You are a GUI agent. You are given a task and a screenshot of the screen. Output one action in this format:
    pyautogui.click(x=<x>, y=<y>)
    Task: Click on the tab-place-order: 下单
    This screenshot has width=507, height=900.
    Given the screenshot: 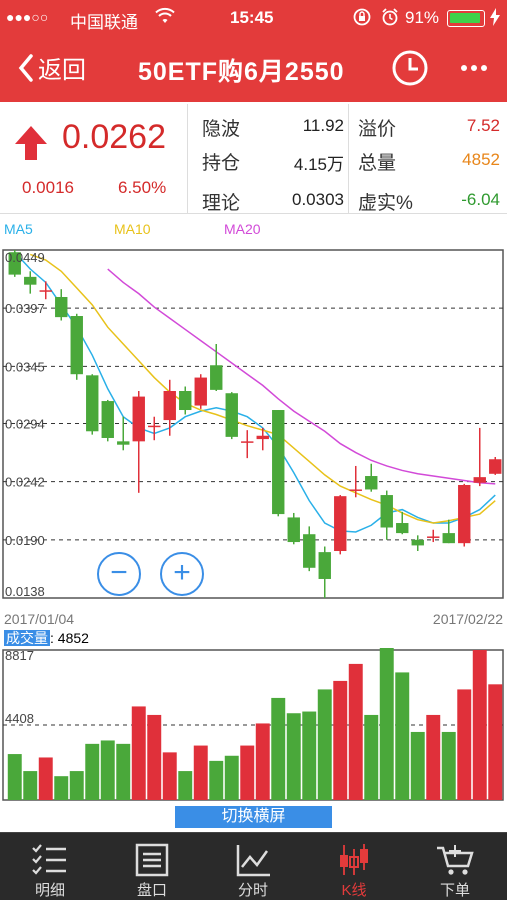 What is the action you would take?
    pyautogui.click(x=455, y=866)
    